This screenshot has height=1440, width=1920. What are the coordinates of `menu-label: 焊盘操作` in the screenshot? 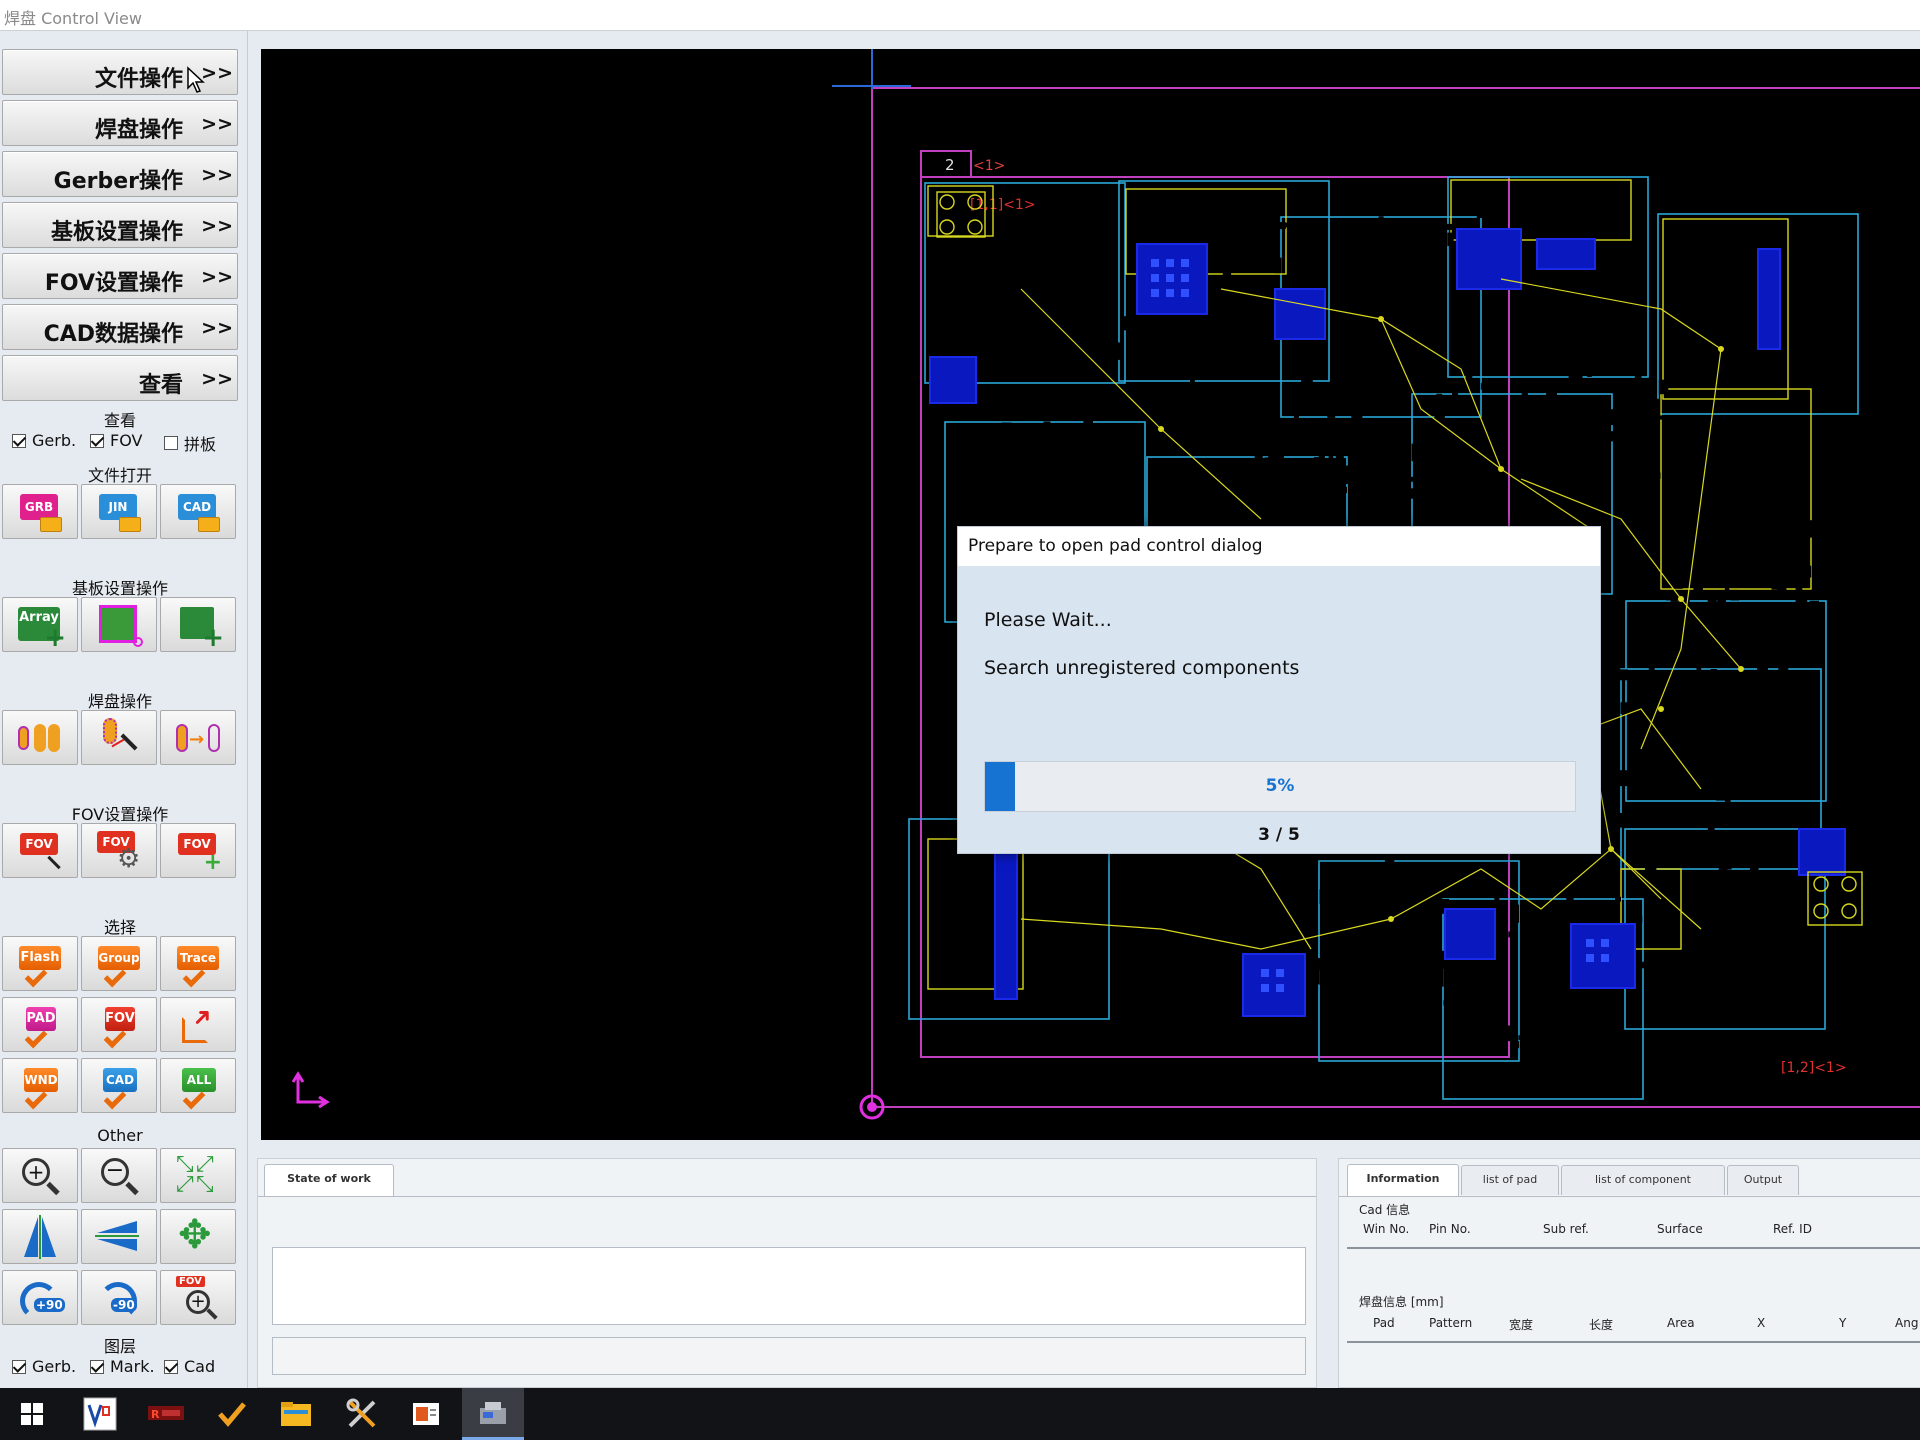 It's located at (138, 130).